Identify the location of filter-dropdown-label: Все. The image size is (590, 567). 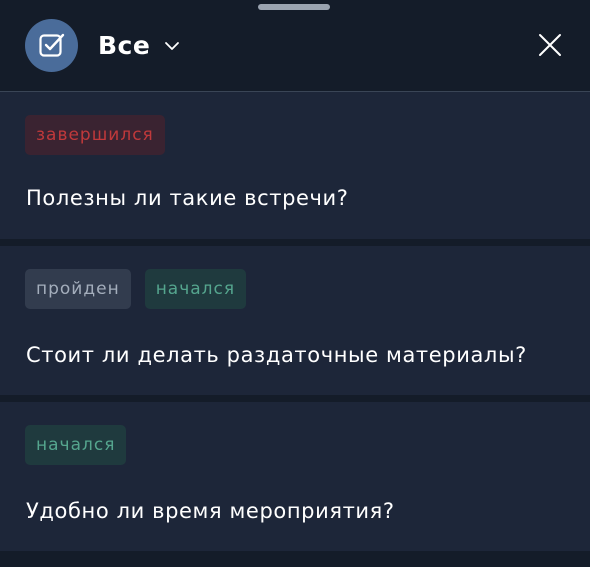
(124, 46).